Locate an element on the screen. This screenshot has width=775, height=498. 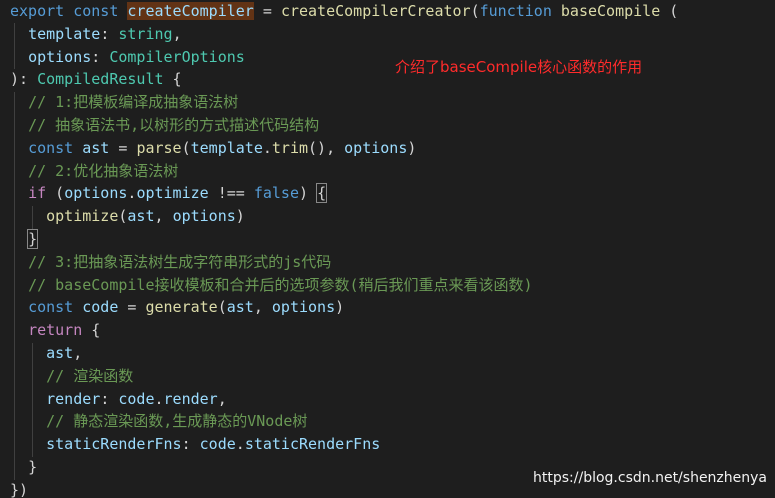
comment: // 静态渲染函数,生成静态的VNode树 is located at coordinates (177, 421).